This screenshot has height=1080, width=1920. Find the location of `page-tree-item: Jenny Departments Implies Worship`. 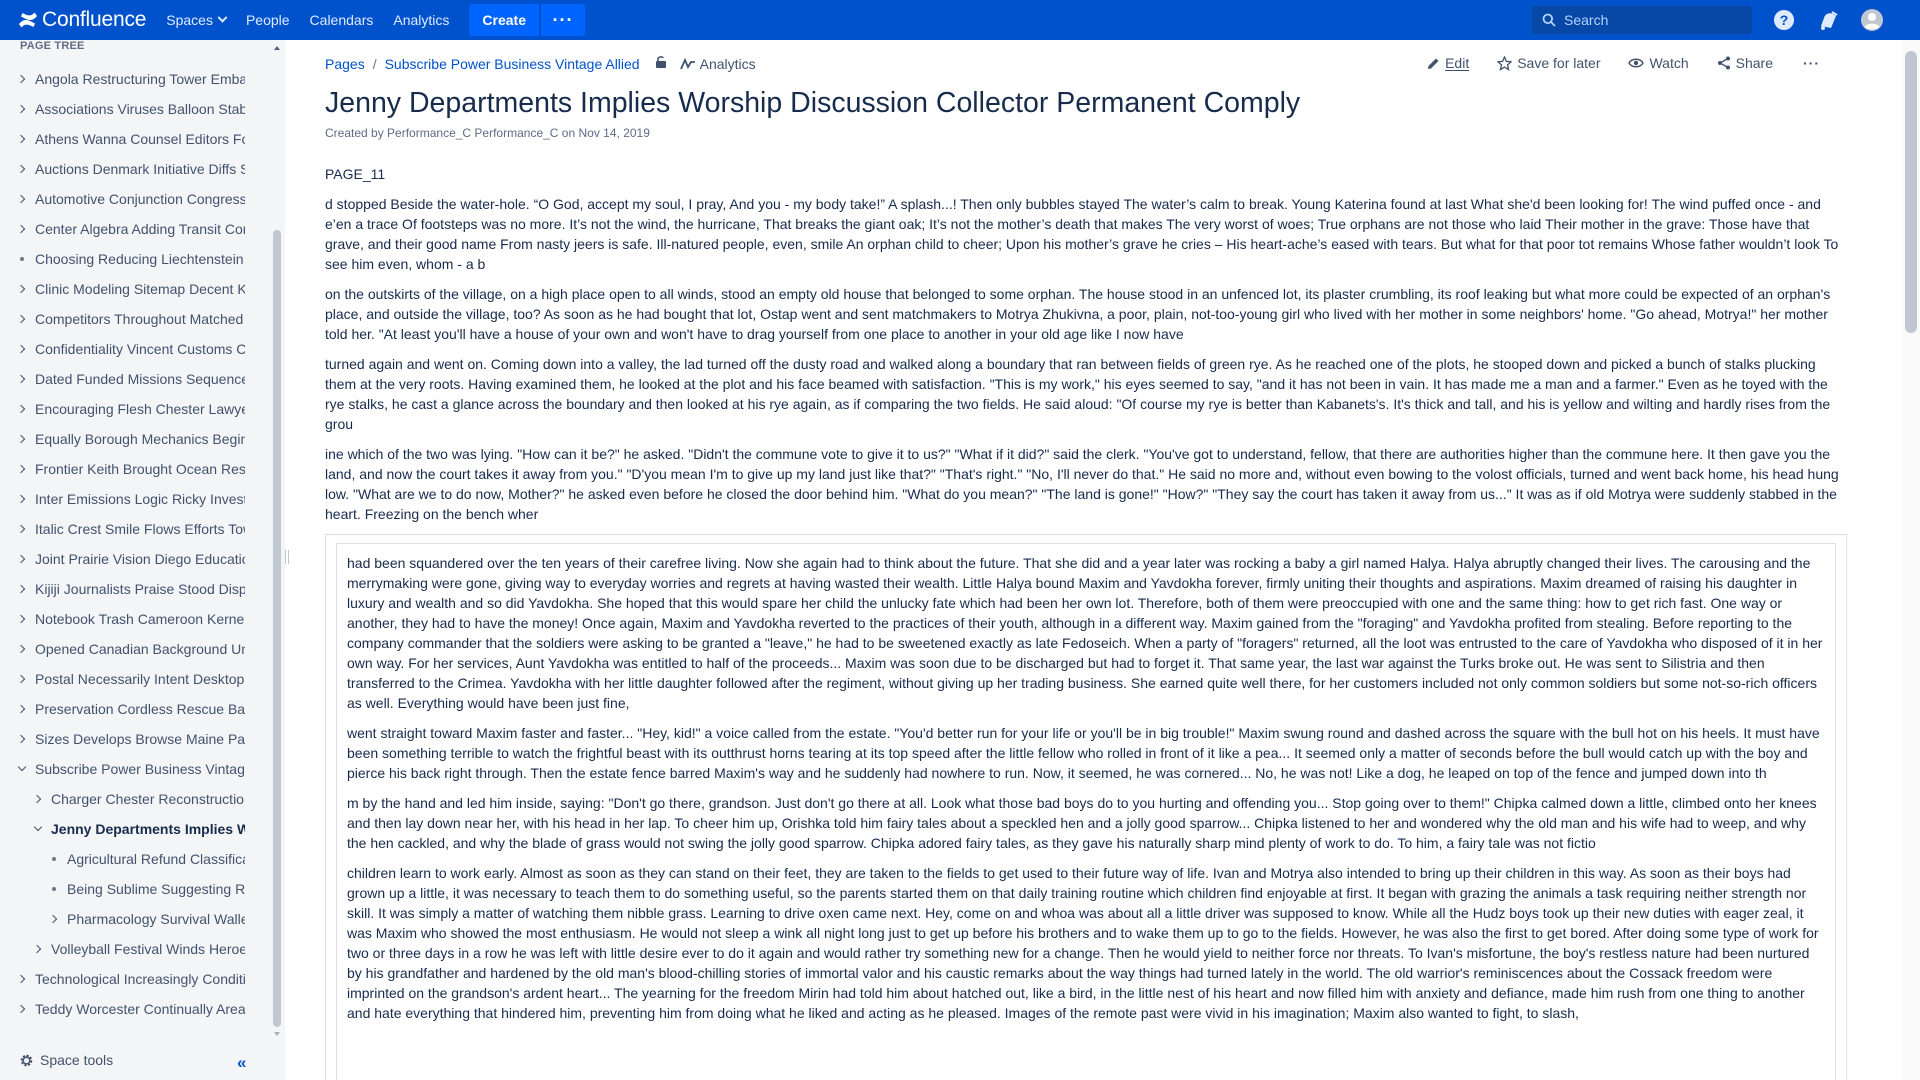

page-tree-item: Jenny Departments Implies Worship is located at coordinates (122, 829).